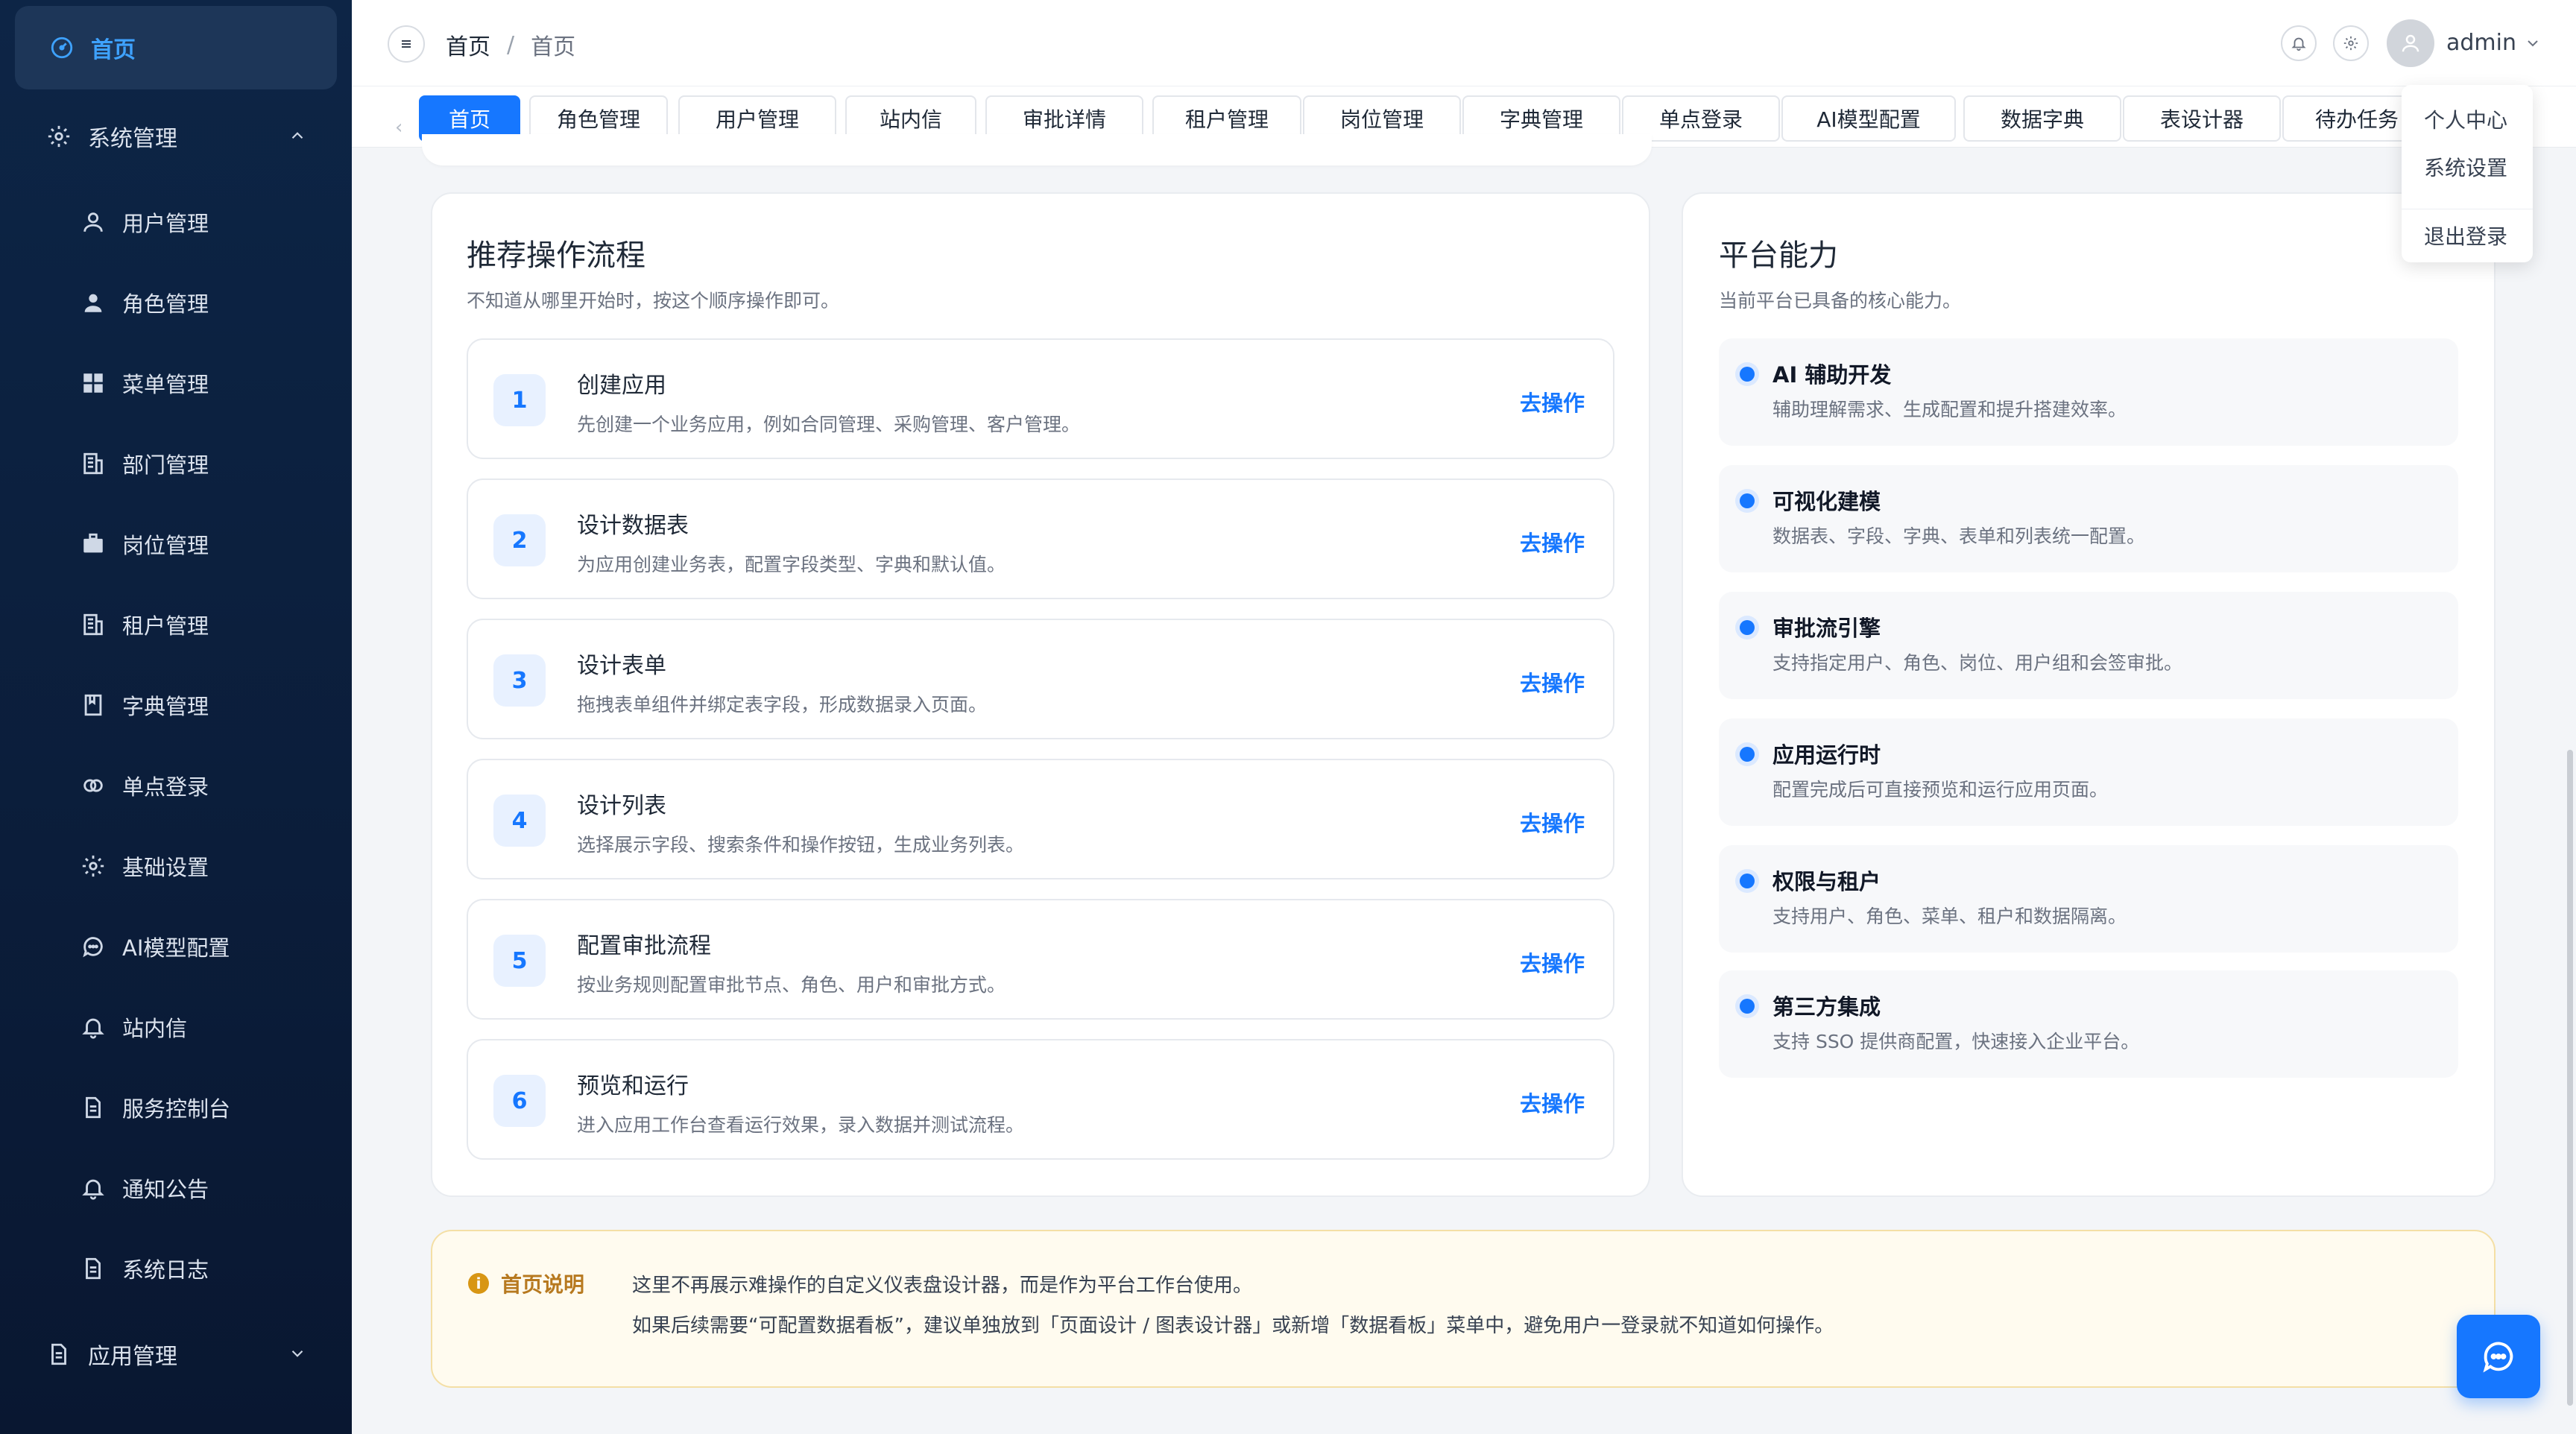  What do you see at coordinates (165, 223) in the screenshot?
I see `sidebar-item-label: 用户管理` at bounding box center [165, 223].